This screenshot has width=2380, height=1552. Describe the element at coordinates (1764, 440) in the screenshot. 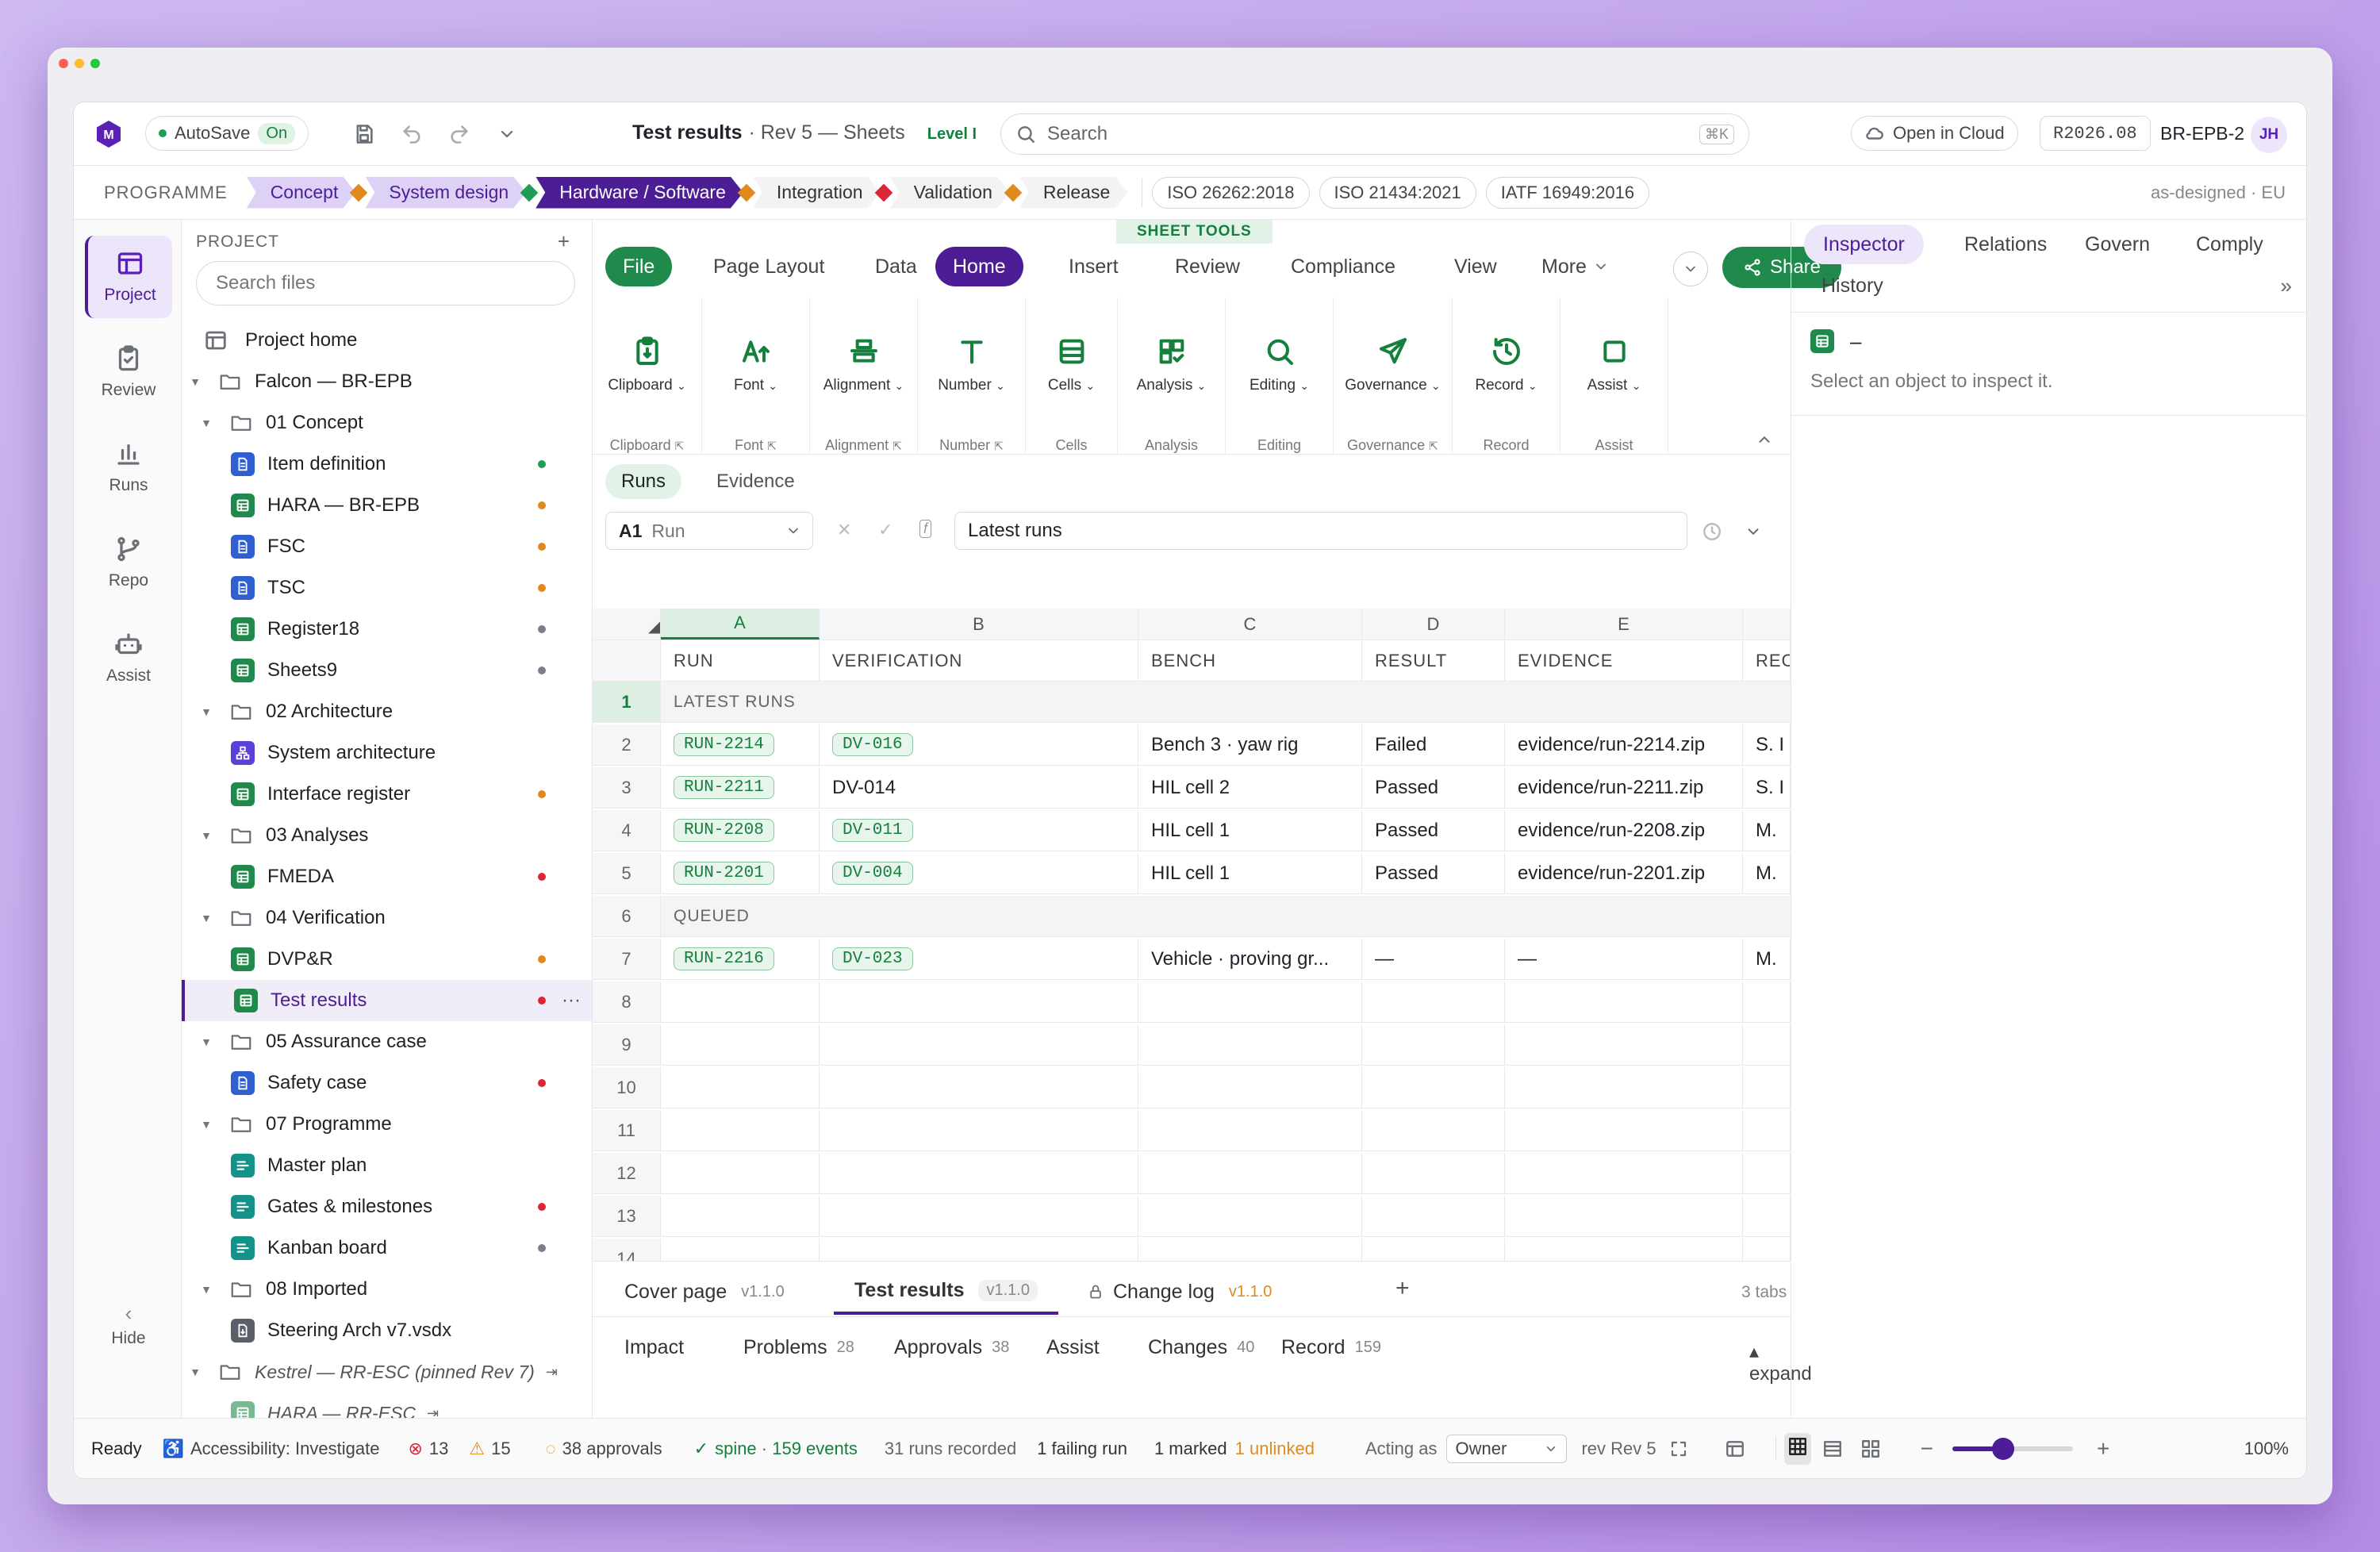

I see `chevron-up-icon` at that location.